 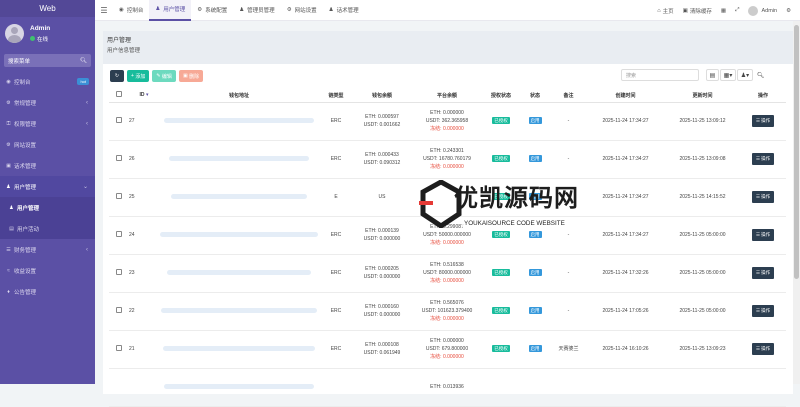 I want to click on wallet-eth: ETH: 0.000205, so click(x=382, y=269).